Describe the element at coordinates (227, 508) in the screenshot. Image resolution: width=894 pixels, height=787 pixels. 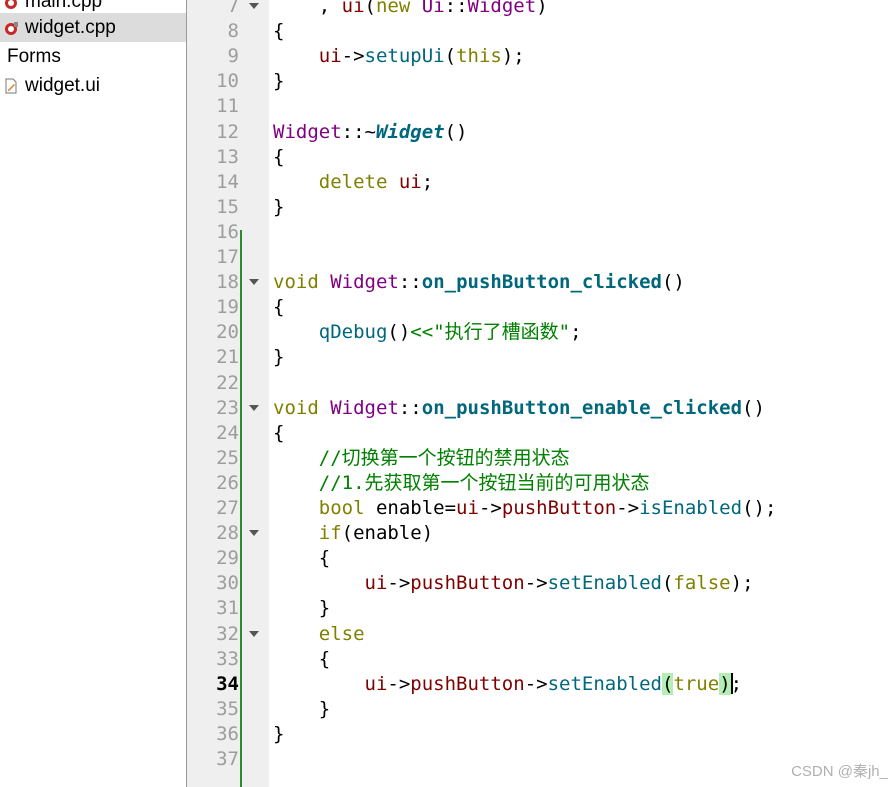
I see `line-number: 27` at that location.